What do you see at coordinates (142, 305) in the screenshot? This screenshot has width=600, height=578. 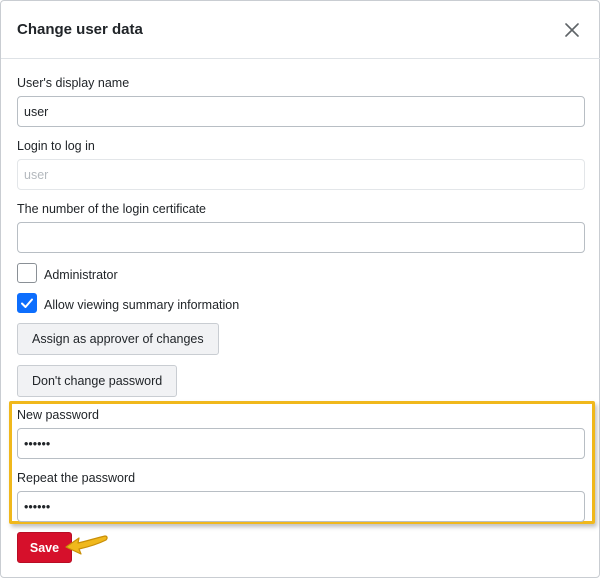 I see `summary-label: Allow viewing summary information` at bounding box center [142, 305].